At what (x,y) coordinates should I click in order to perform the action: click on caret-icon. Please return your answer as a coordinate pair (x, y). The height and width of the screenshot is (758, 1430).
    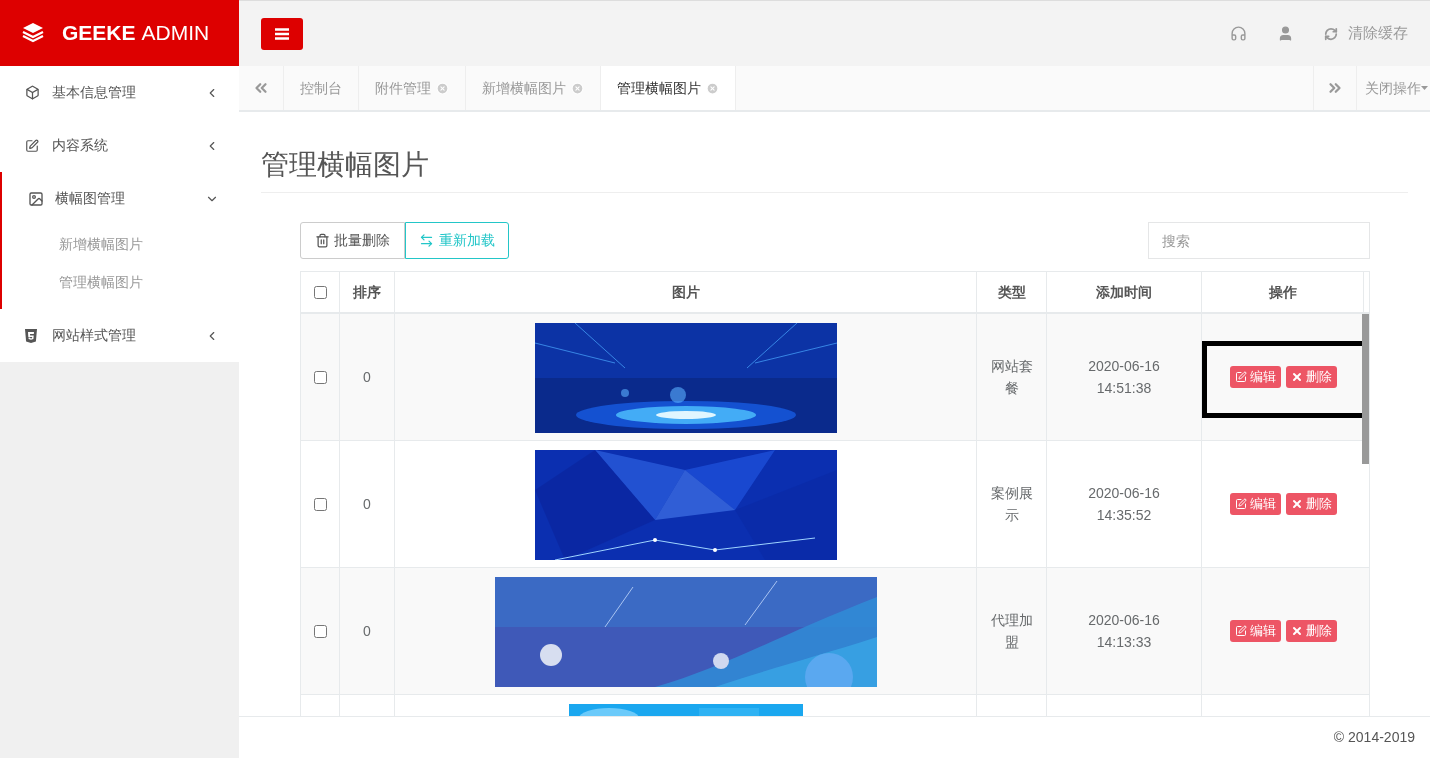
    Looking at the image, I should click on (1424, 88).